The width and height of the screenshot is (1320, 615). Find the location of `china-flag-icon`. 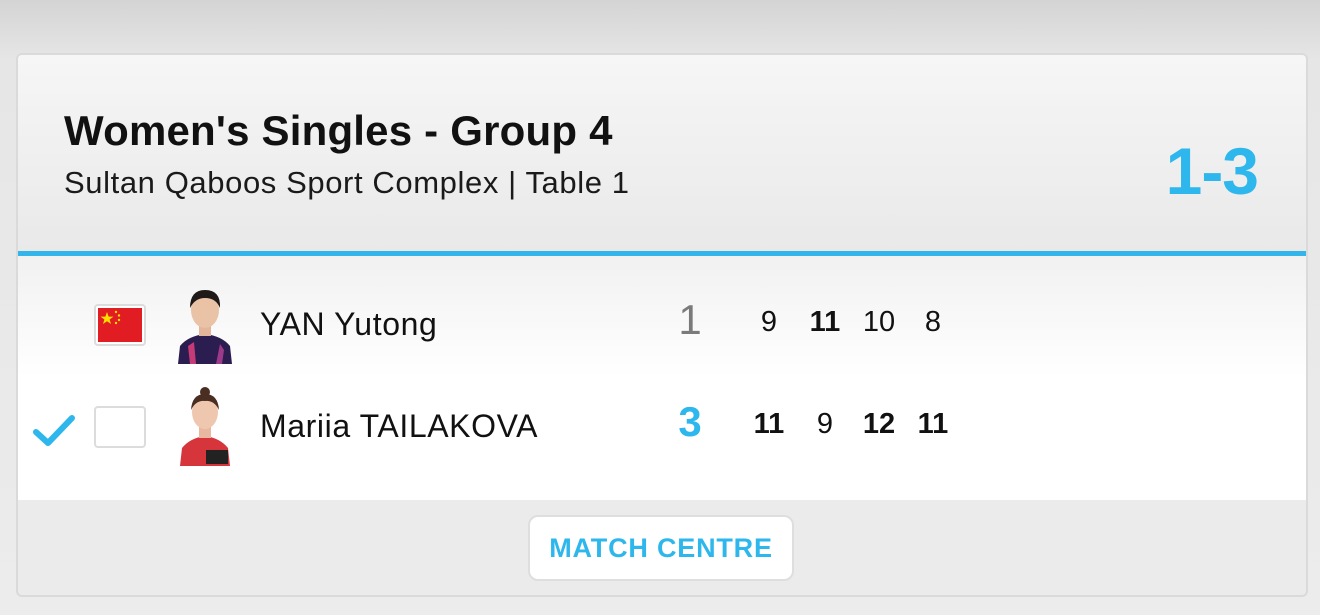

china-flag-icon is located at coordinates (120, 325).